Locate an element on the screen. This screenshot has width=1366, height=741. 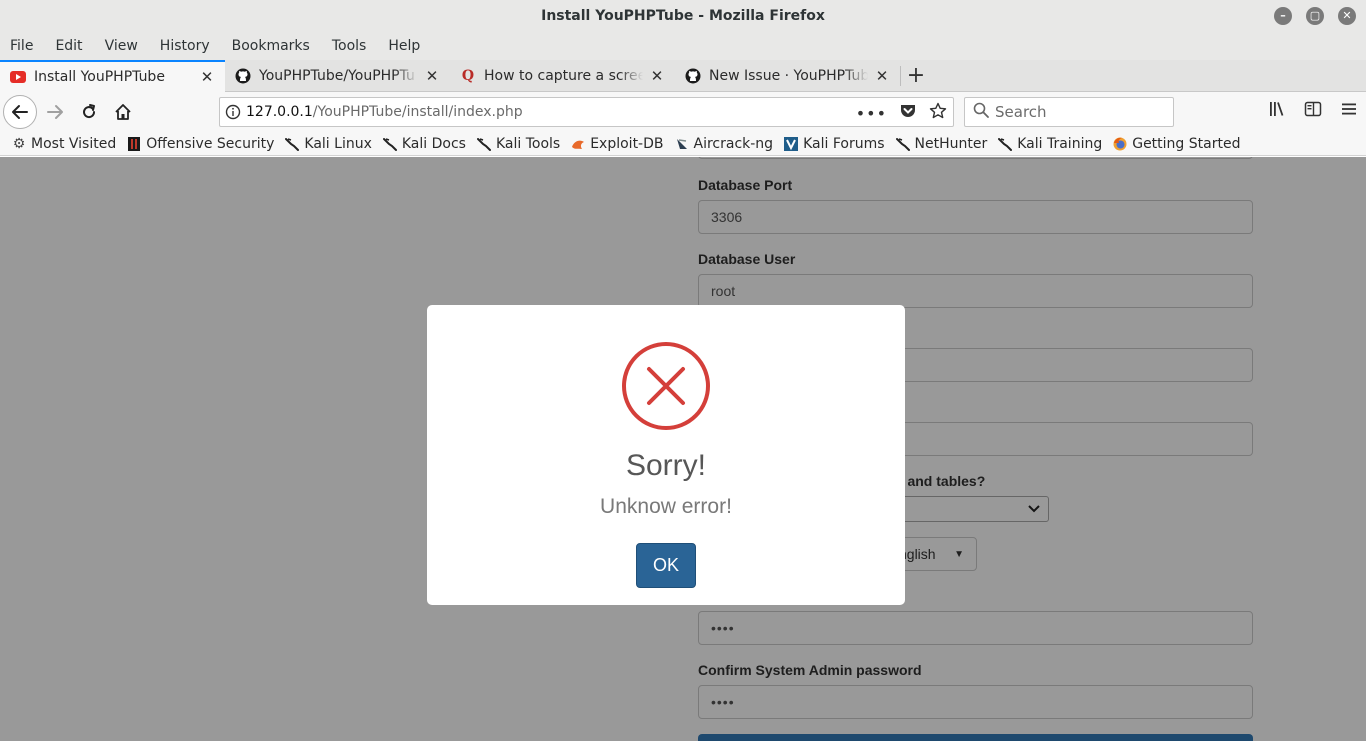
bookmark-label: NetHunter is located at coordinates (951, 143).